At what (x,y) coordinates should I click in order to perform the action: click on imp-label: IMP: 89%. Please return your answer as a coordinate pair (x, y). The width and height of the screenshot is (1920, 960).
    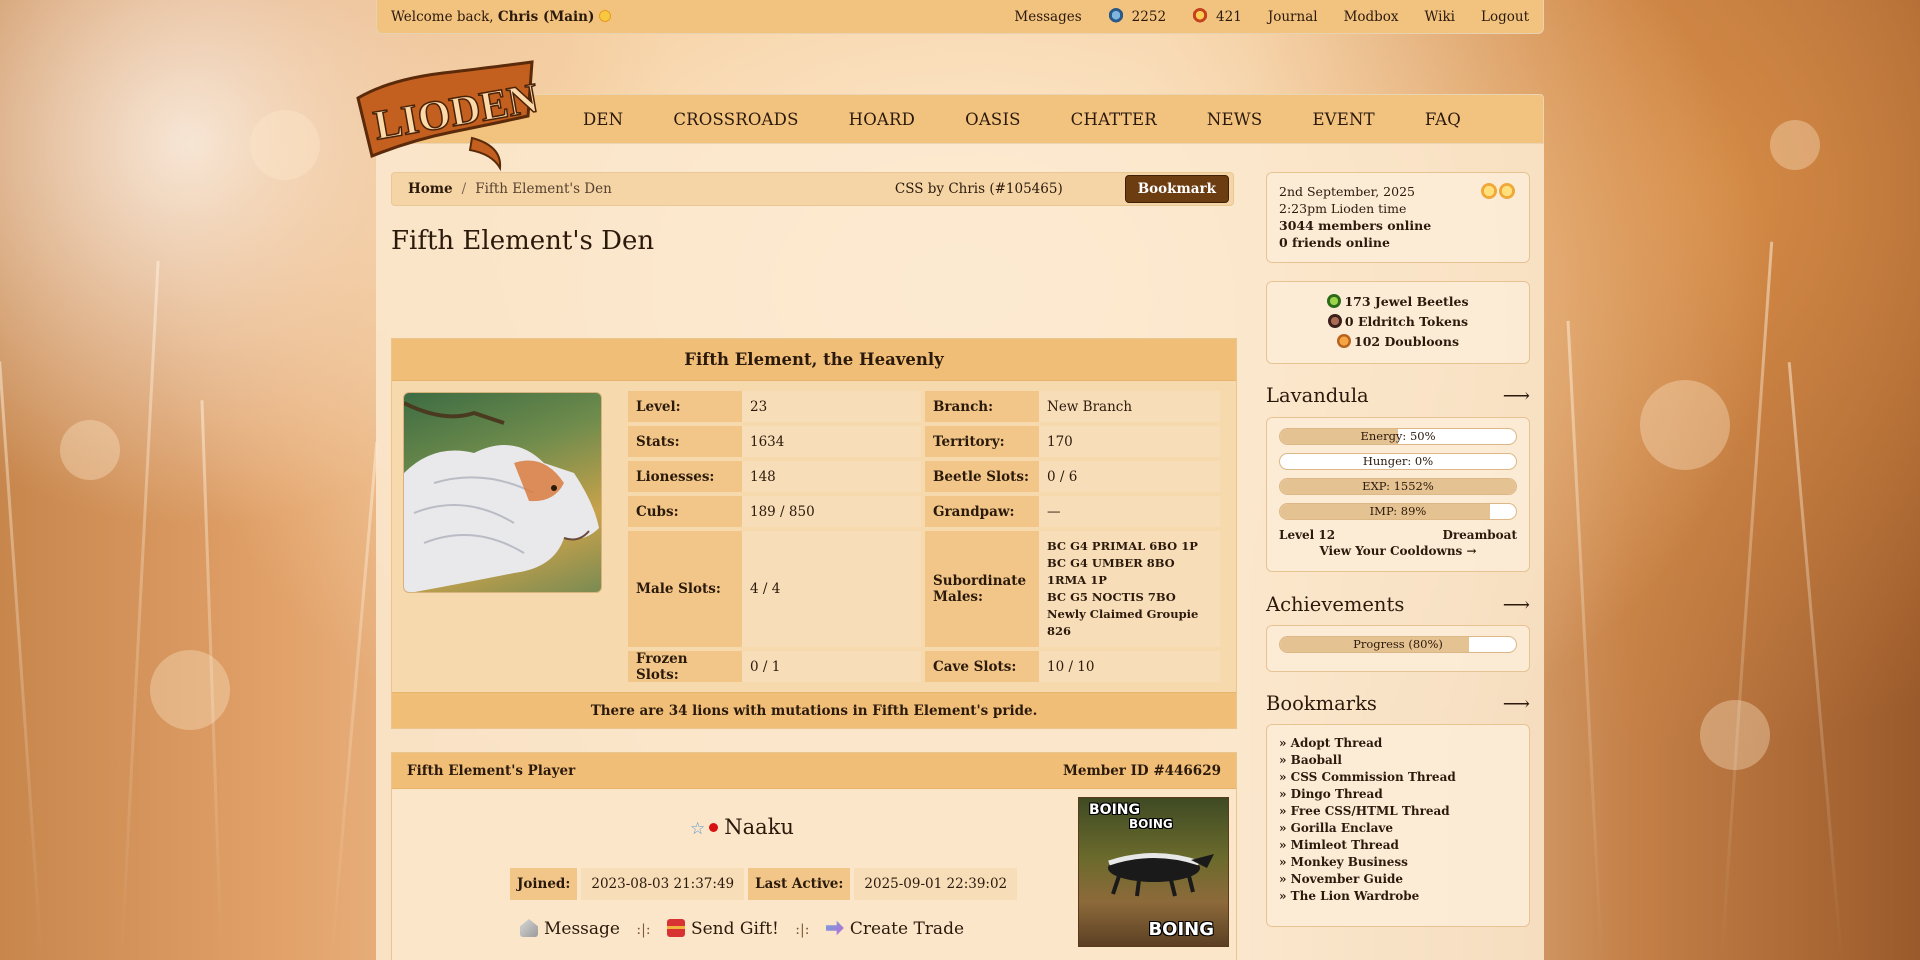
    Looking at the image, I should click on (1398, 511).